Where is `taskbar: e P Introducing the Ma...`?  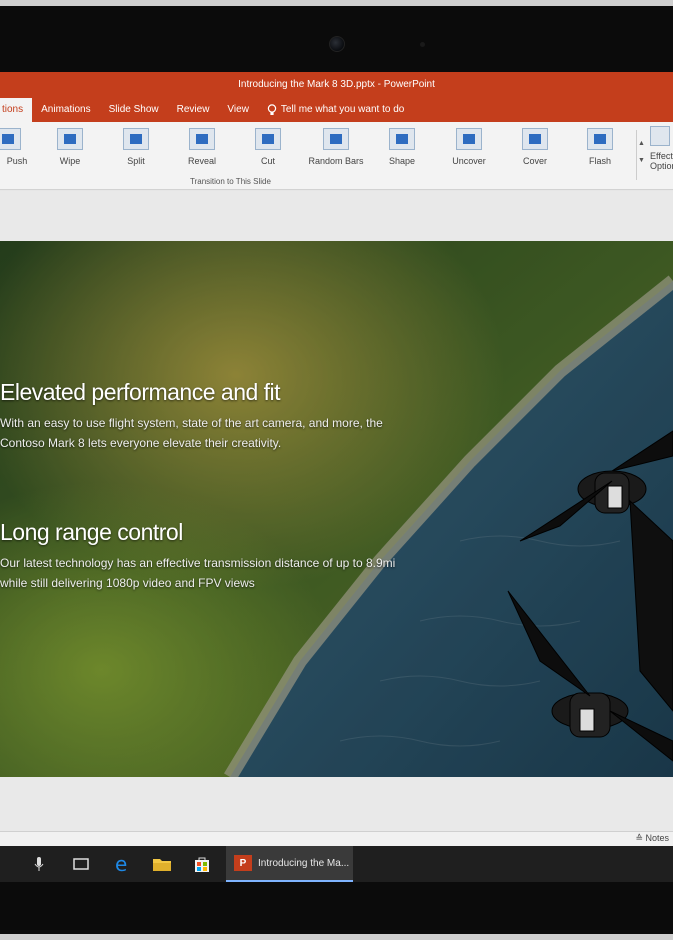
taskbar: e P Introducing the Ma... is located at coordinates (336, 864).